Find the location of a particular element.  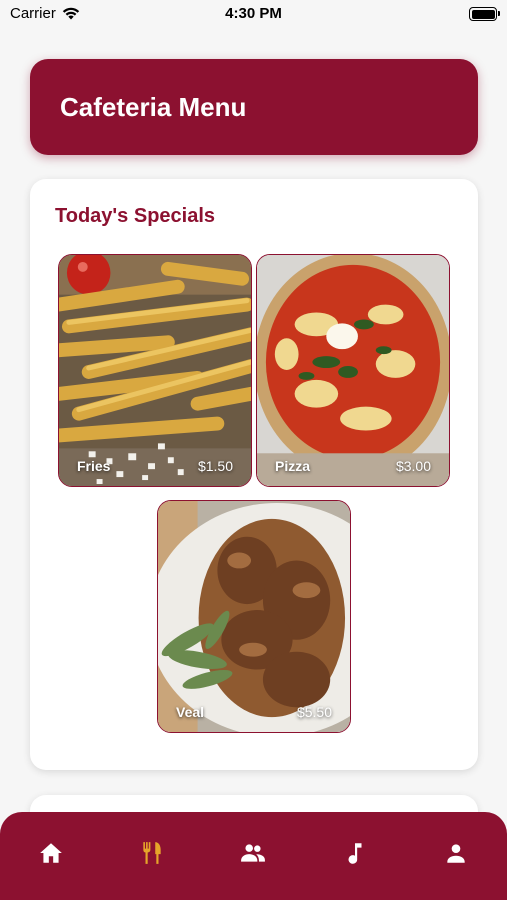

page-title: Cafeteria Menu is located at coordinates (153, 106).